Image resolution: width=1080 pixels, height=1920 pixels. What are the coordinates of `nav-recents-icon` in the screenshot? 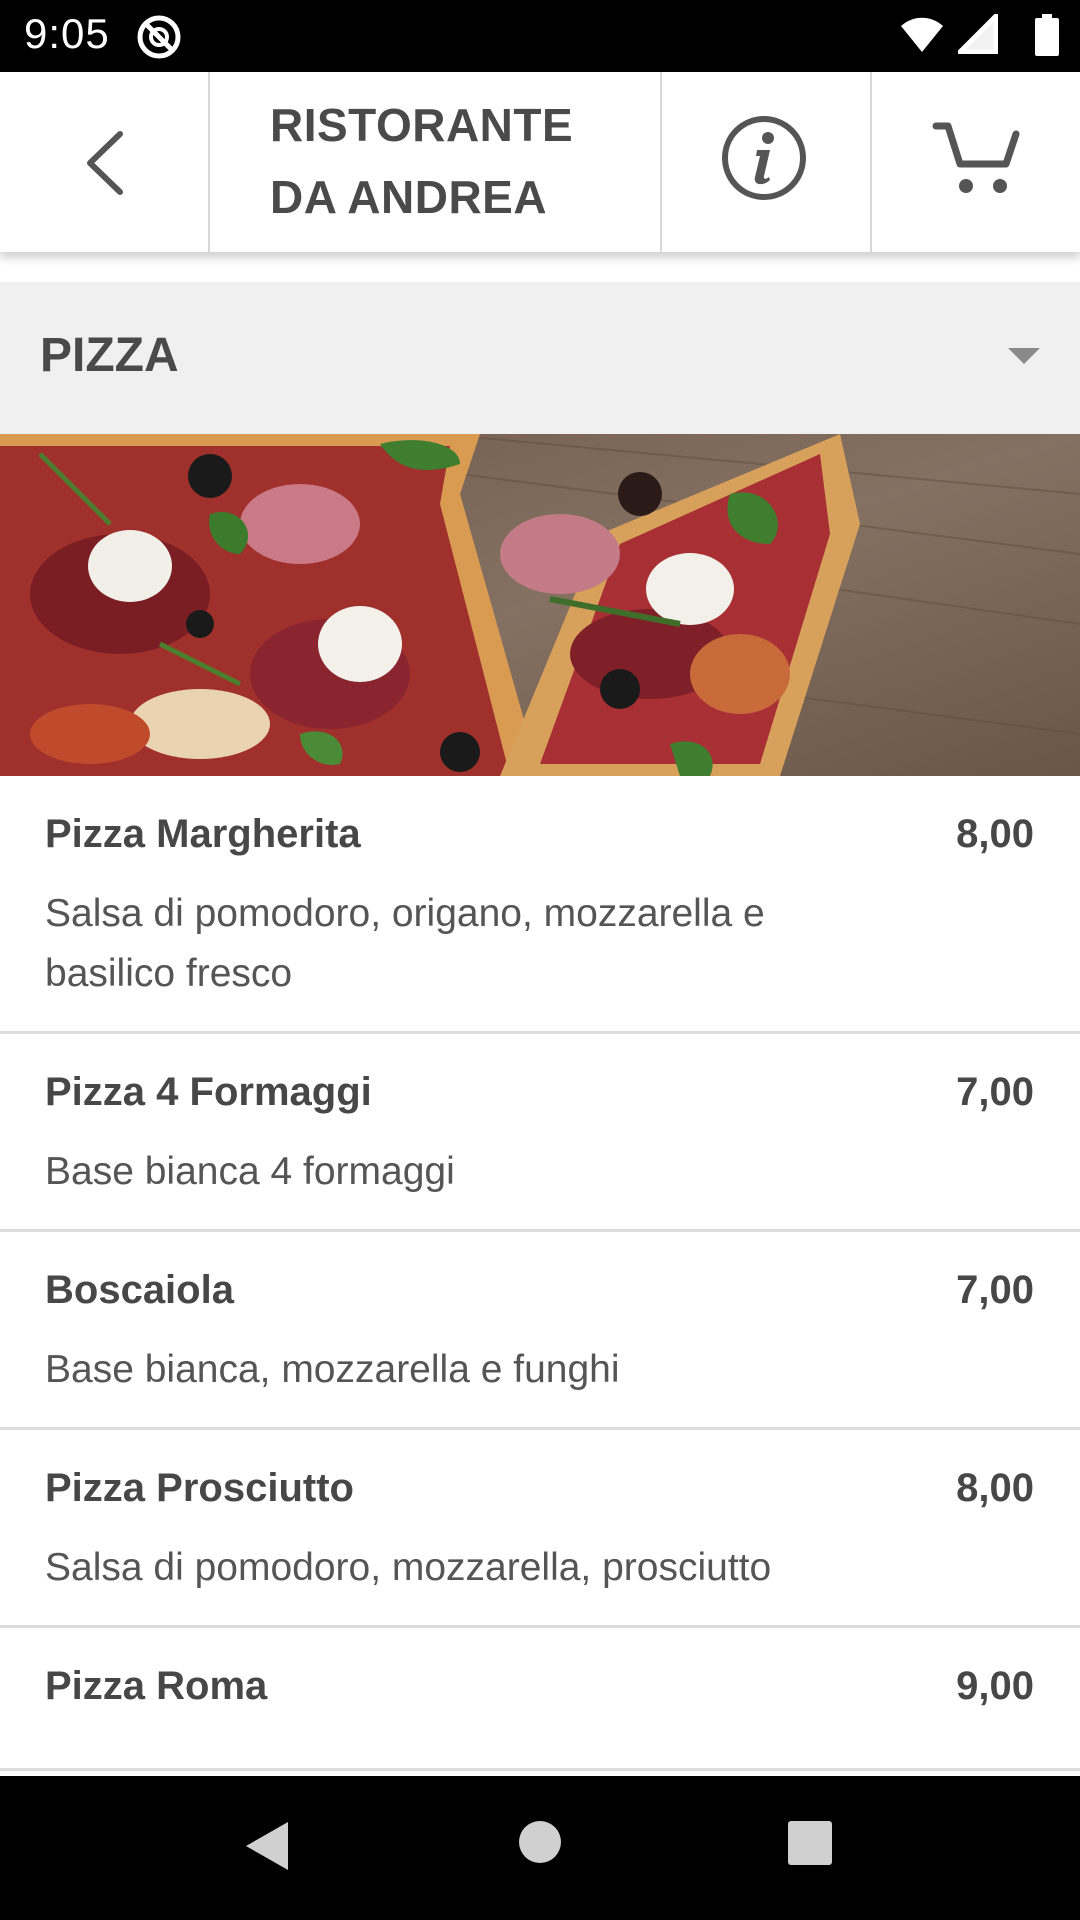 It's located at (810, 1843).